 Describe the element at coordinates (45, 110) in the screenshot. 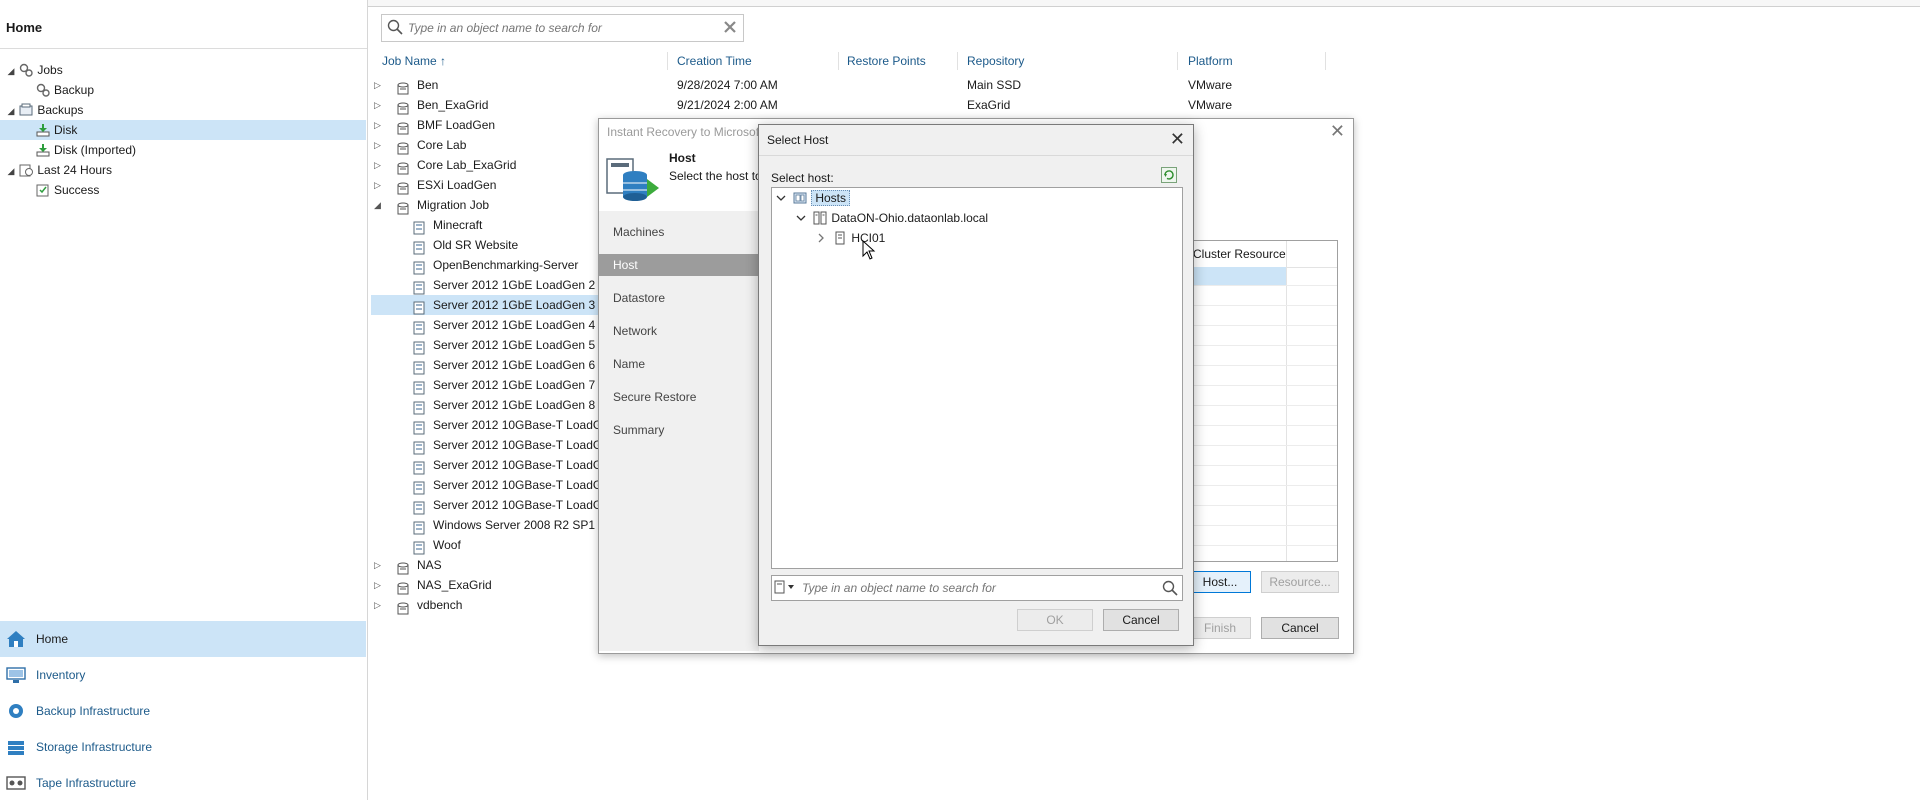

I see `sidebar-tree-item: ◢ Backups` at that location.